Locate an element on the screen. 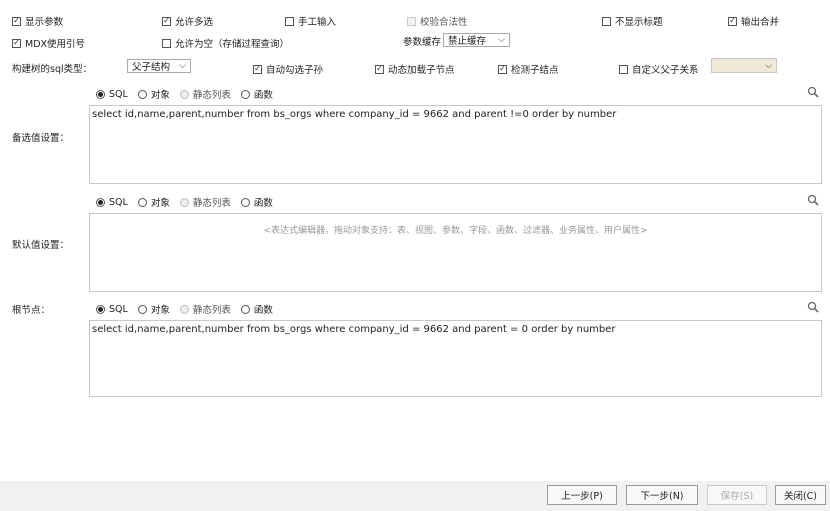 The image size is (830, 511). candidate-source-radios: SQL 对象 静态列表 函数 is located at coordinates (187, 94).